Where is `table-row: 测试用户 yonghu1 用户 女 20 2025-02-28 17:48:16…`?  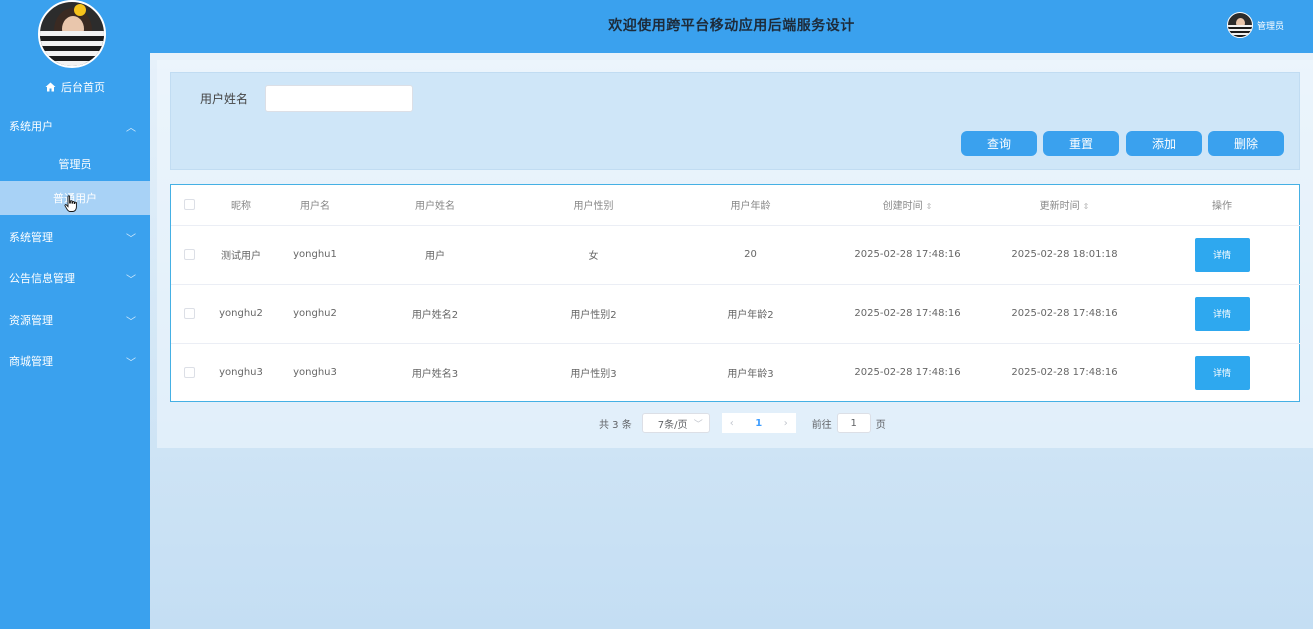
table-row: 测试用户 yonghu1 用户 女 20 2025-02-28 17:48:16… is located at coordinates (736, 255).